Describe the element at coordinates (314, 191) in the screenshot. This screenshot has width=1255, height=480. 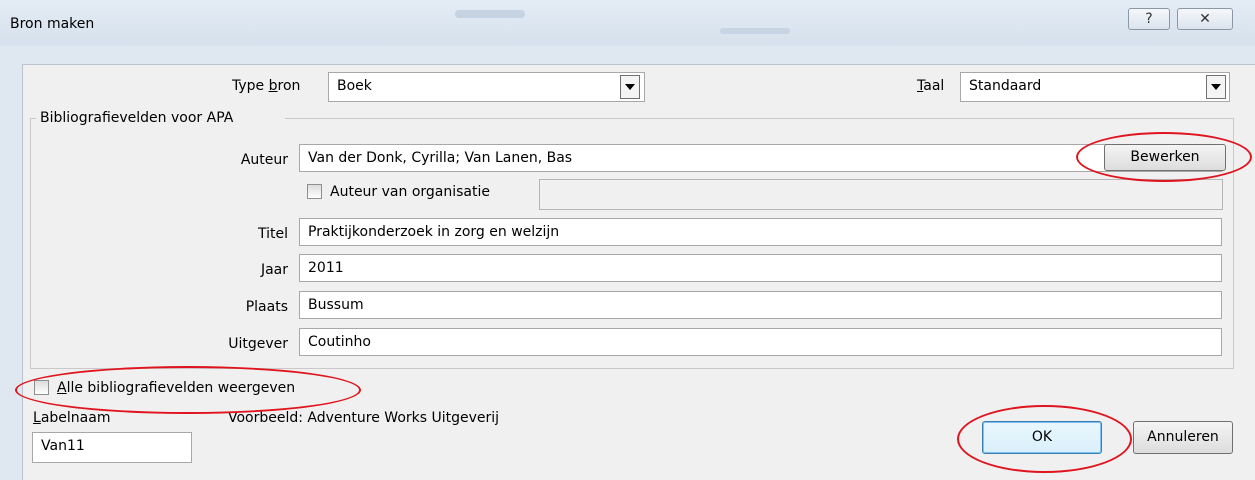
I see `auteur-organisatie-checkbox` at that location.